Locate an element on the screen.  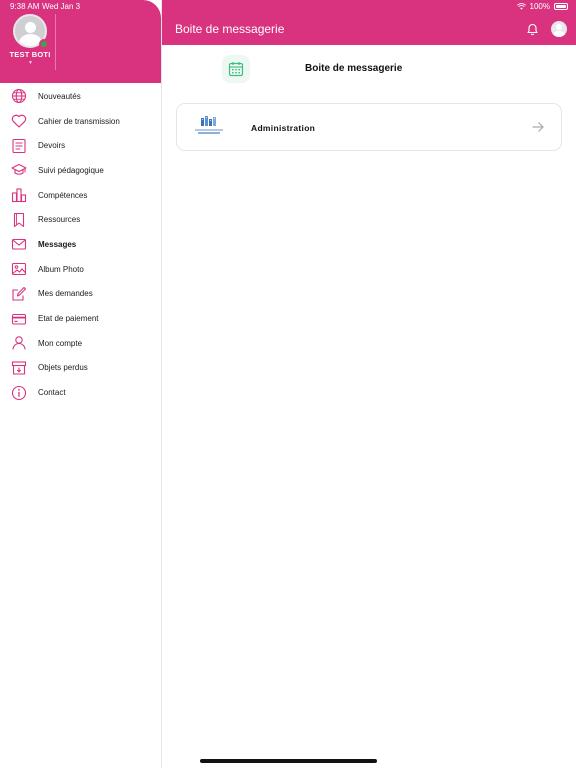
sidebar-item-label: Cahier de transmission is located at coordinates (79, 121).